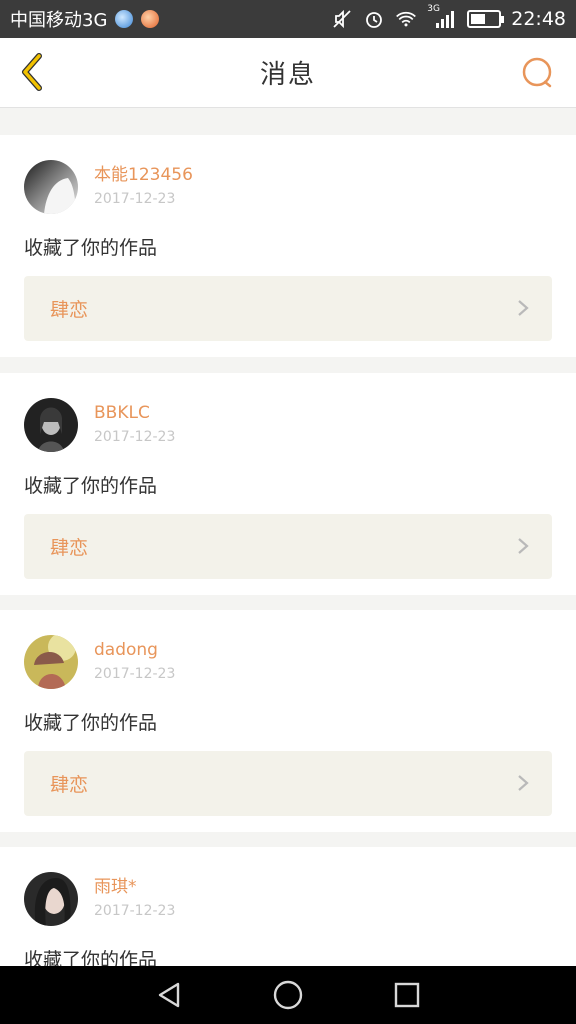 This screenshot has width=576, height=1024. Describe the element at coordinates (538, 19) in the screenshot. I see `clock: 22:48` at that location.